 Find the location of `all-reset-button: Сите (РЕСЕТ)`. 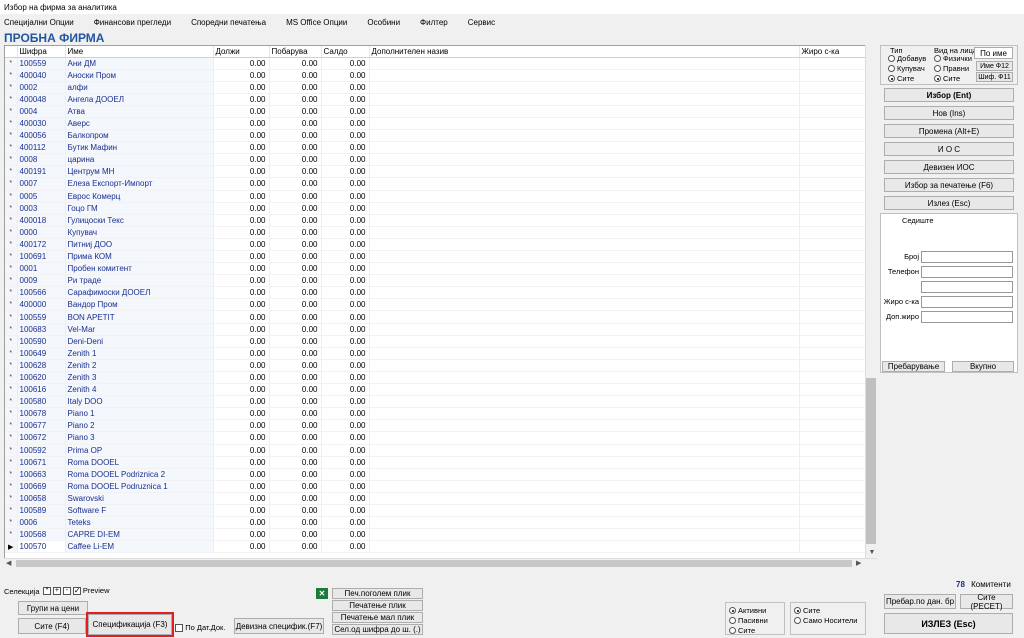

all-reset-button: Сите (РЕСЕТ) is located at coordinates (986, 602).